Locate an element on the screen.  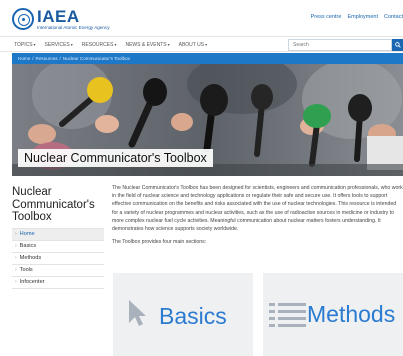
nav-item-label: SERVICES is located at coordinates (57, 45).